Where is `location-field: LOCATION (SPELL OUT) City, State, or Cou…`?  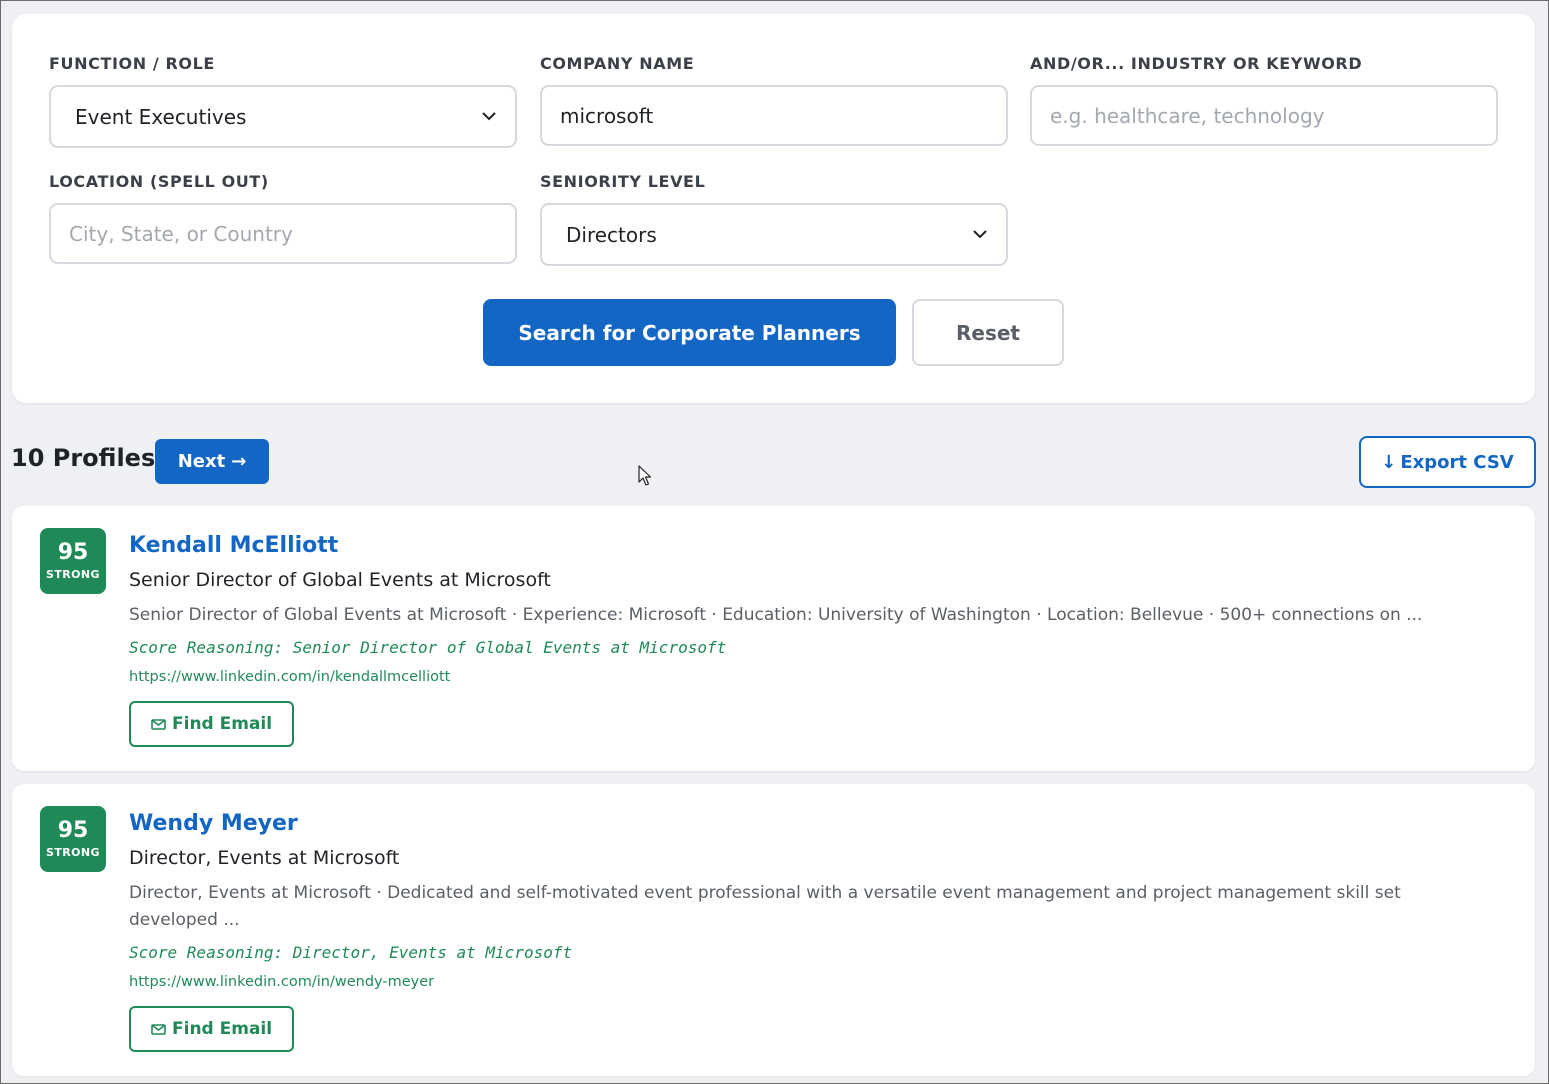
location-field: LOCATION (SPELL OUT) City, State, or Cou… is located at coordinates (283, 218).